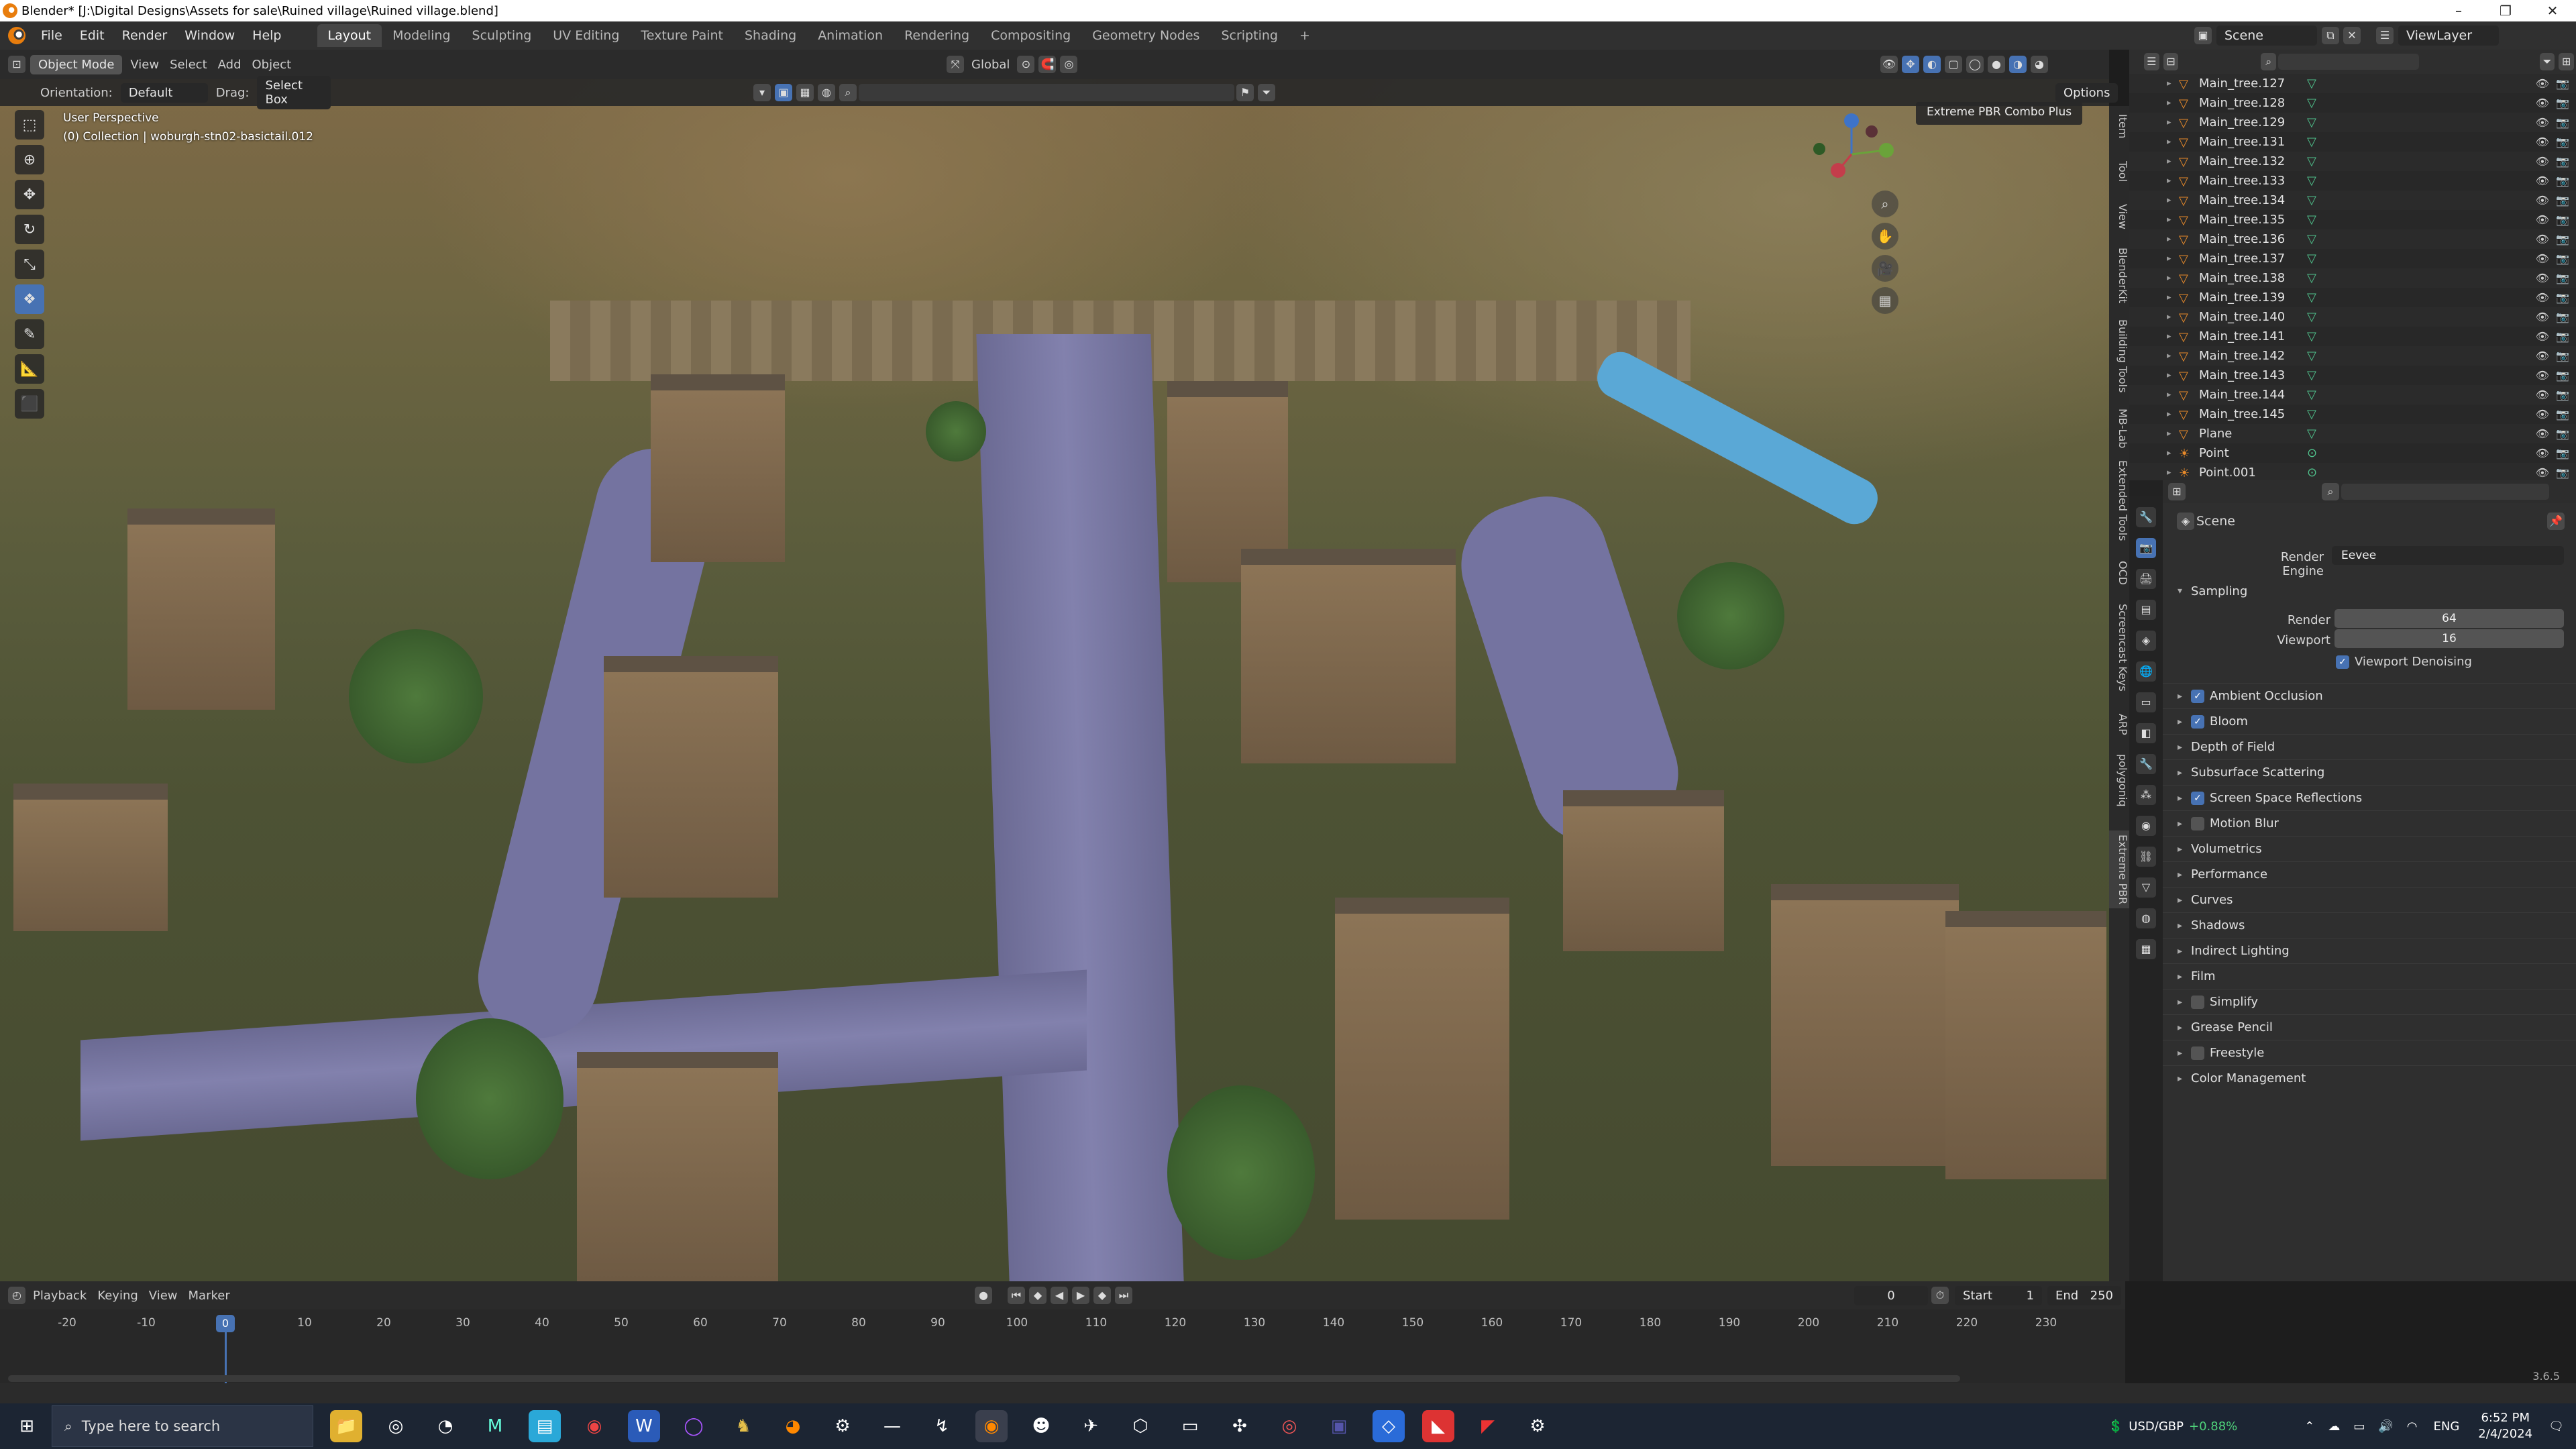 The image size is (2576, 1449). I want to click on render-section: ▸ Subsurface Scattering, so click(2369, 772).